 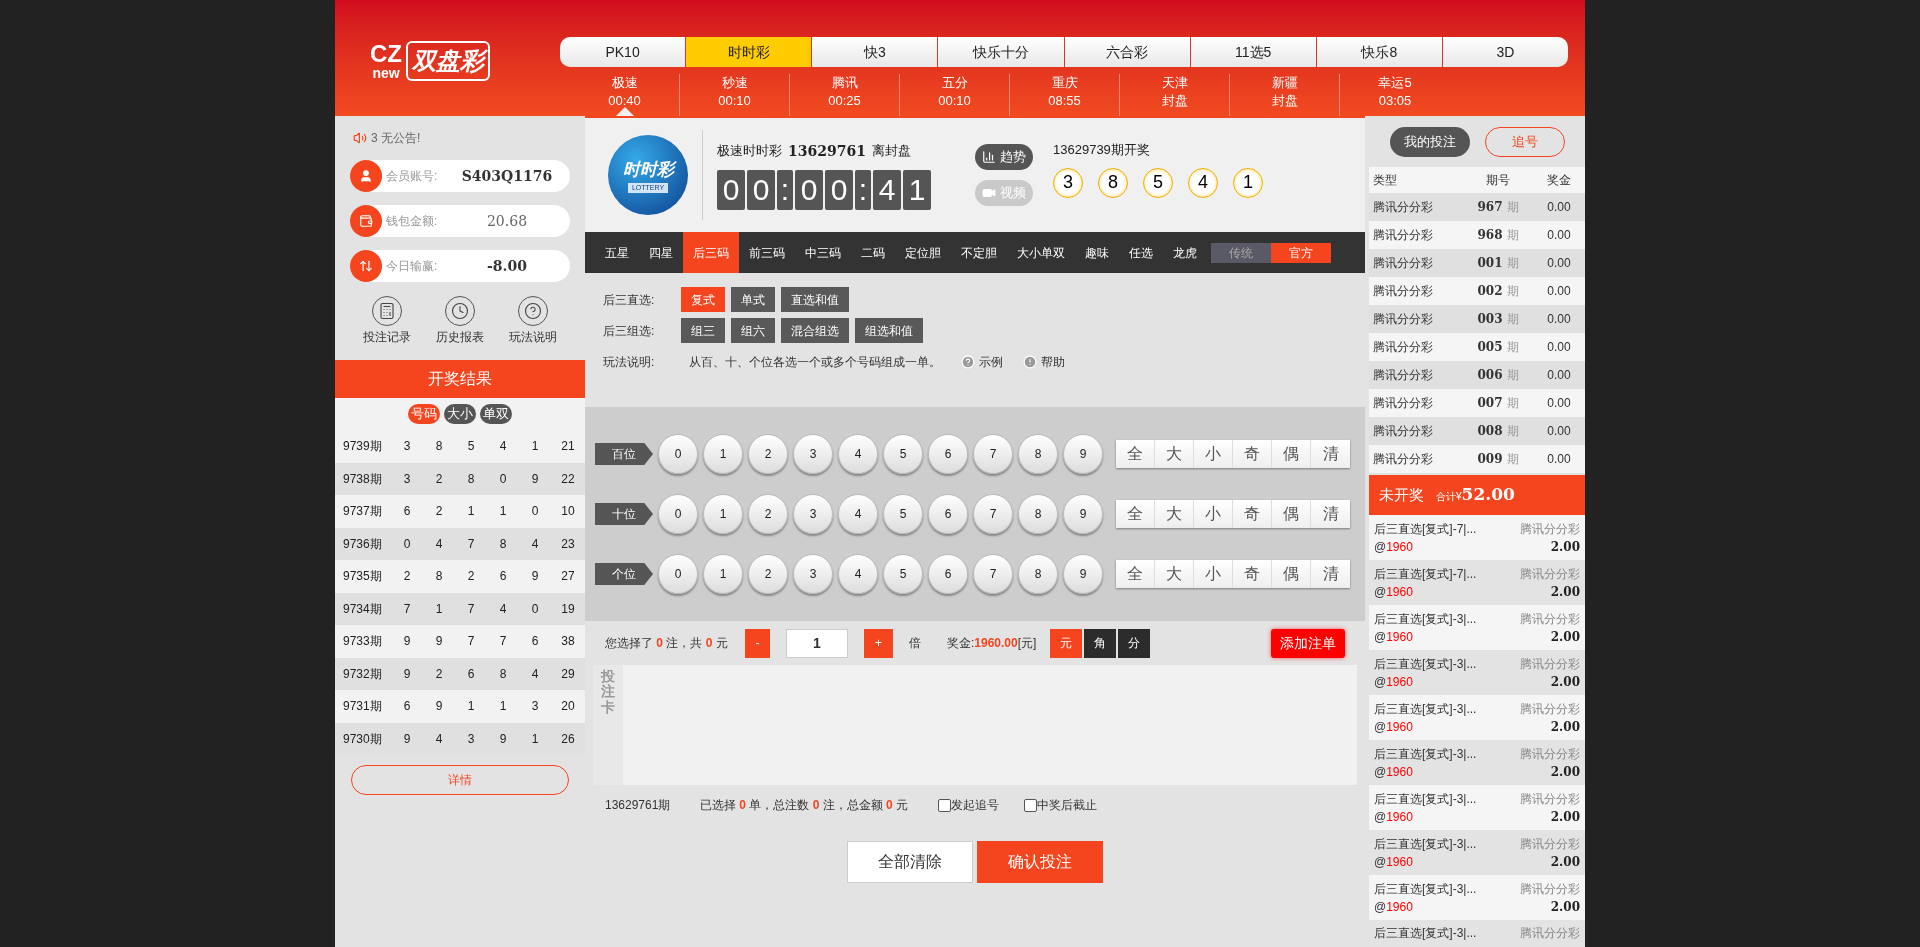 What do you see at coordinates (503, 674) in the screenshot?
I see `number-cell-text: 8` at bounding box center [503, 674].